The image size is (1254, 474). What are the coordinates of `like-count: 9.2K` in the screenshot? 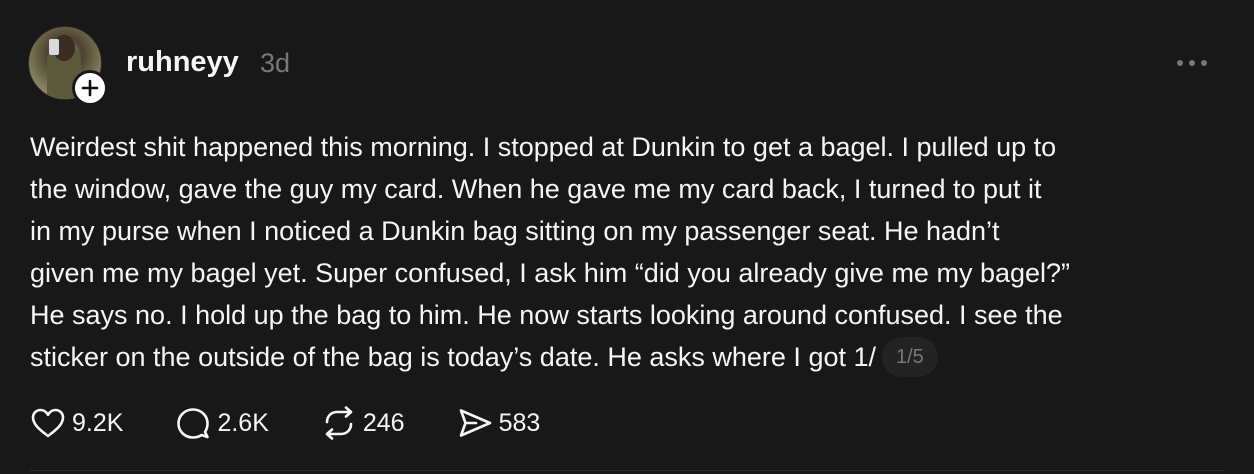 It's located at (98, 422).